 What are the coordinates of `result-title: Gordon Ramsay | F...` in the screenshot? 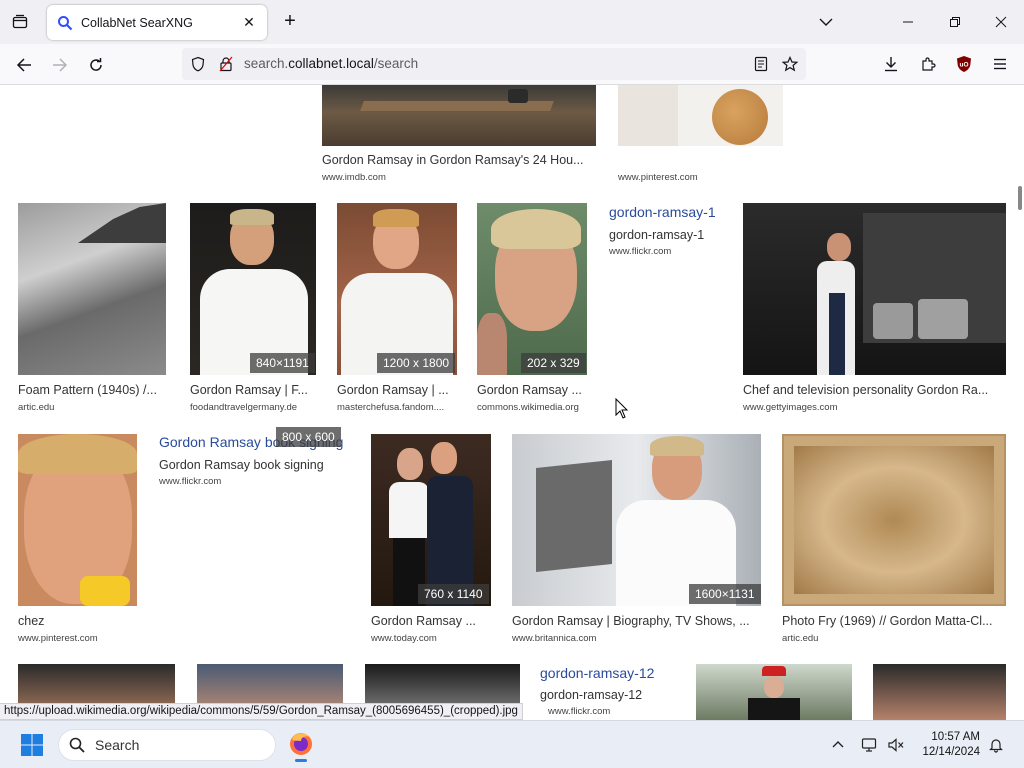 It's located at (254, 390).